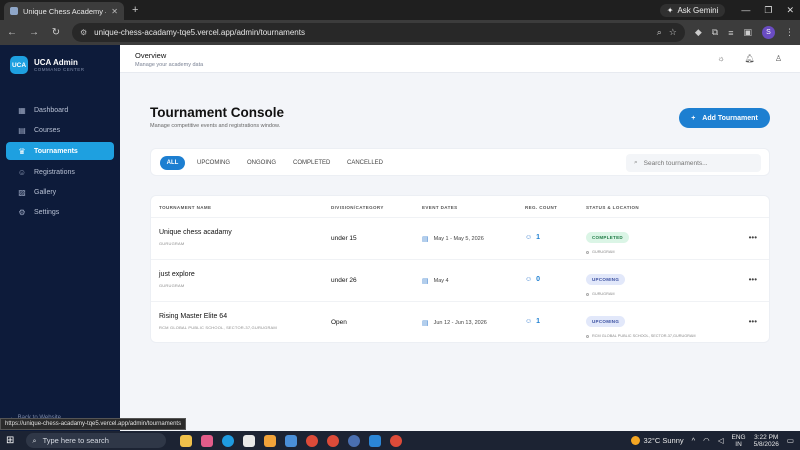 The image size is (800, 450). I want to click on copilot-icon, so click(207, 440).